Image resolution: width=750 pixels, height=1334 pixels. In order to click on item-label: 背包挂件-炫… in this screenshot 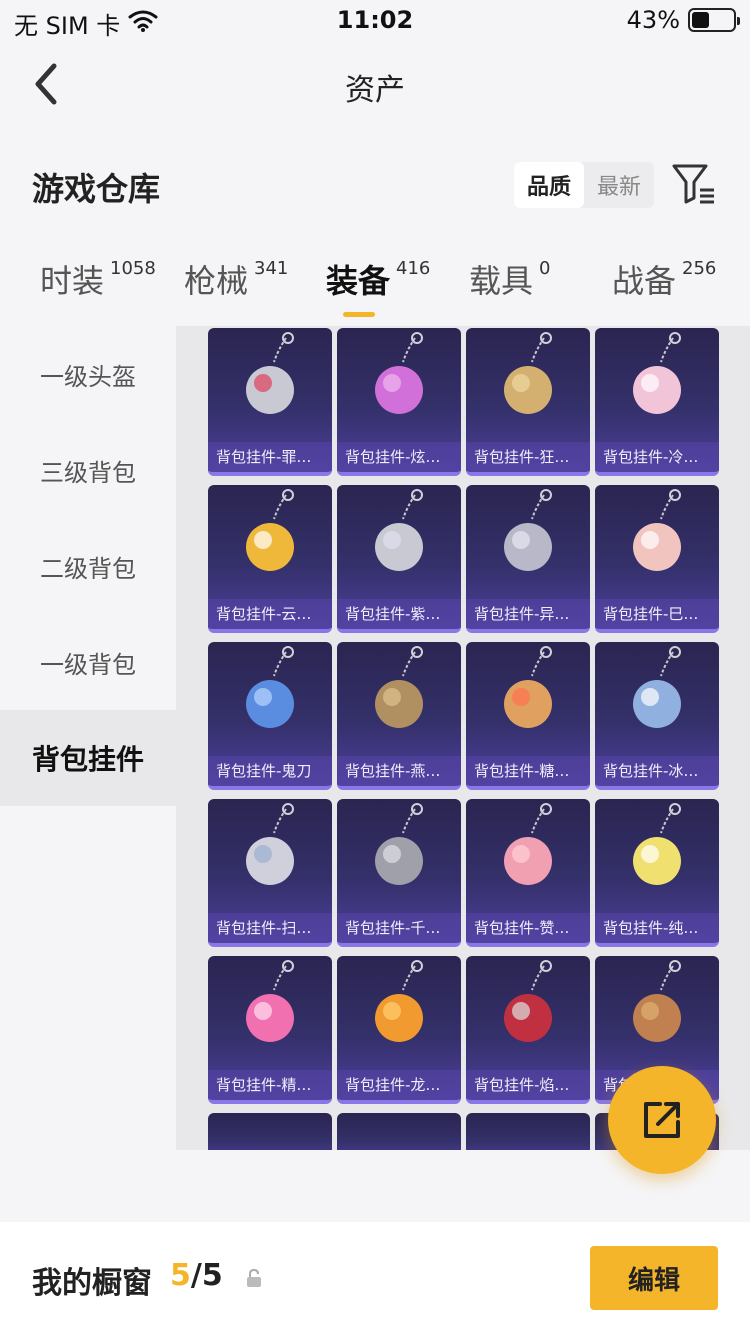, I will do `click(399, 457)`.